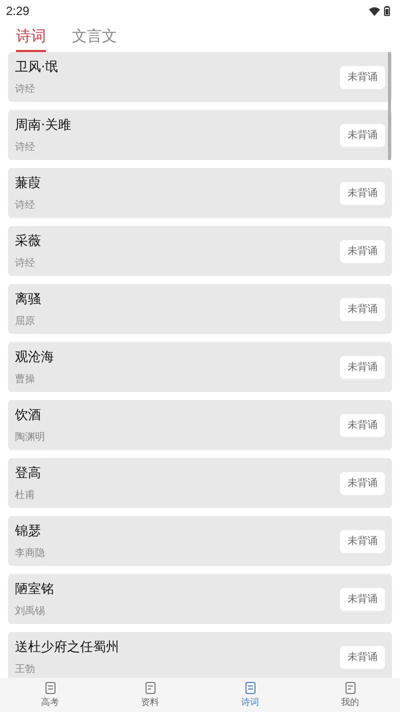 The image size is (400, 712). Describe the element at coordinates (28, 241) in the screenshot. I see `poem-title: 采薇` at that location.